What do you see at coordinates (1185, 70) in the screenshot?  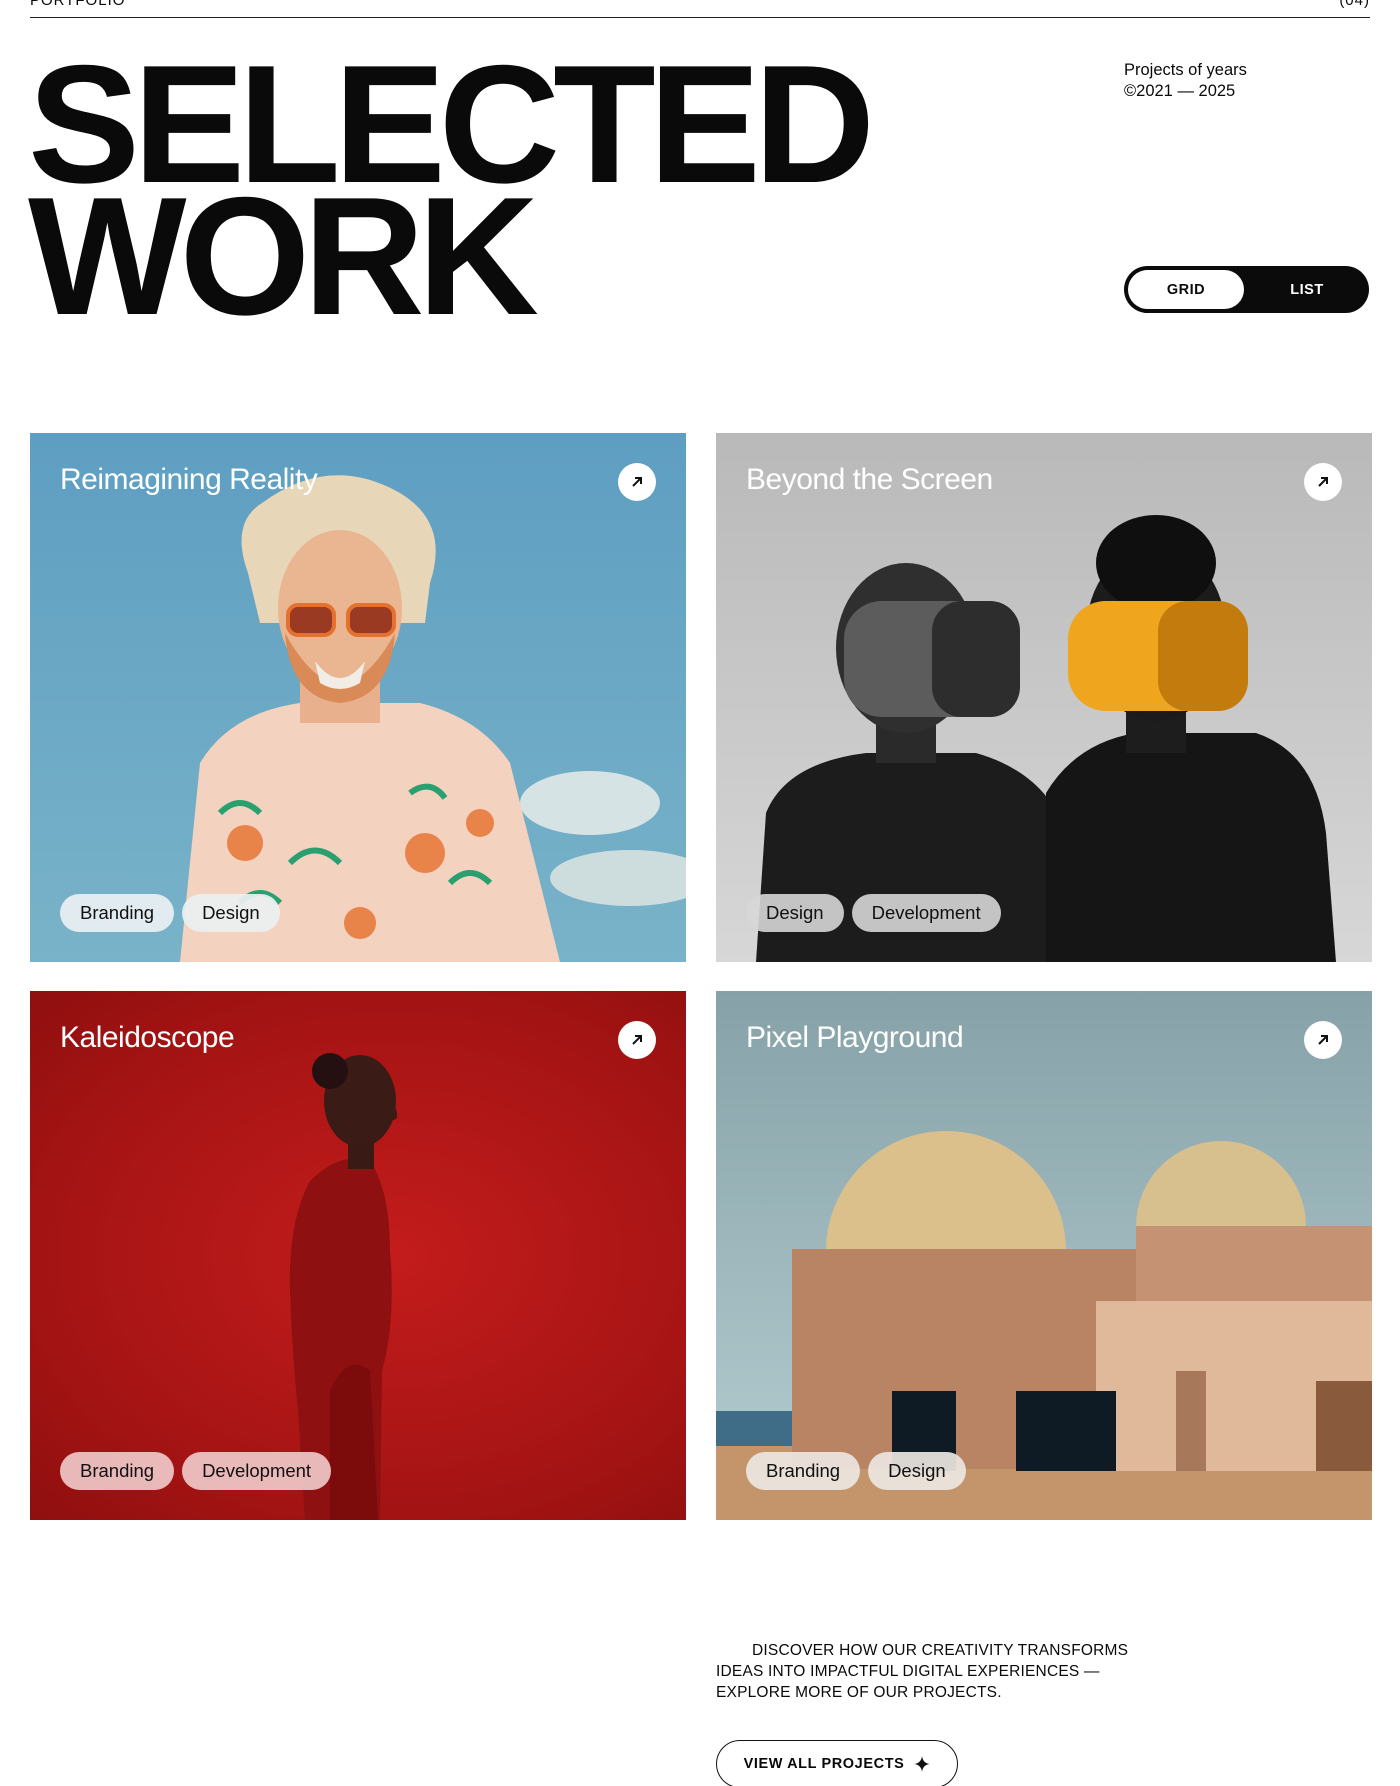 I see `years-label: Projects of years` at bounding box center [1185, 70].